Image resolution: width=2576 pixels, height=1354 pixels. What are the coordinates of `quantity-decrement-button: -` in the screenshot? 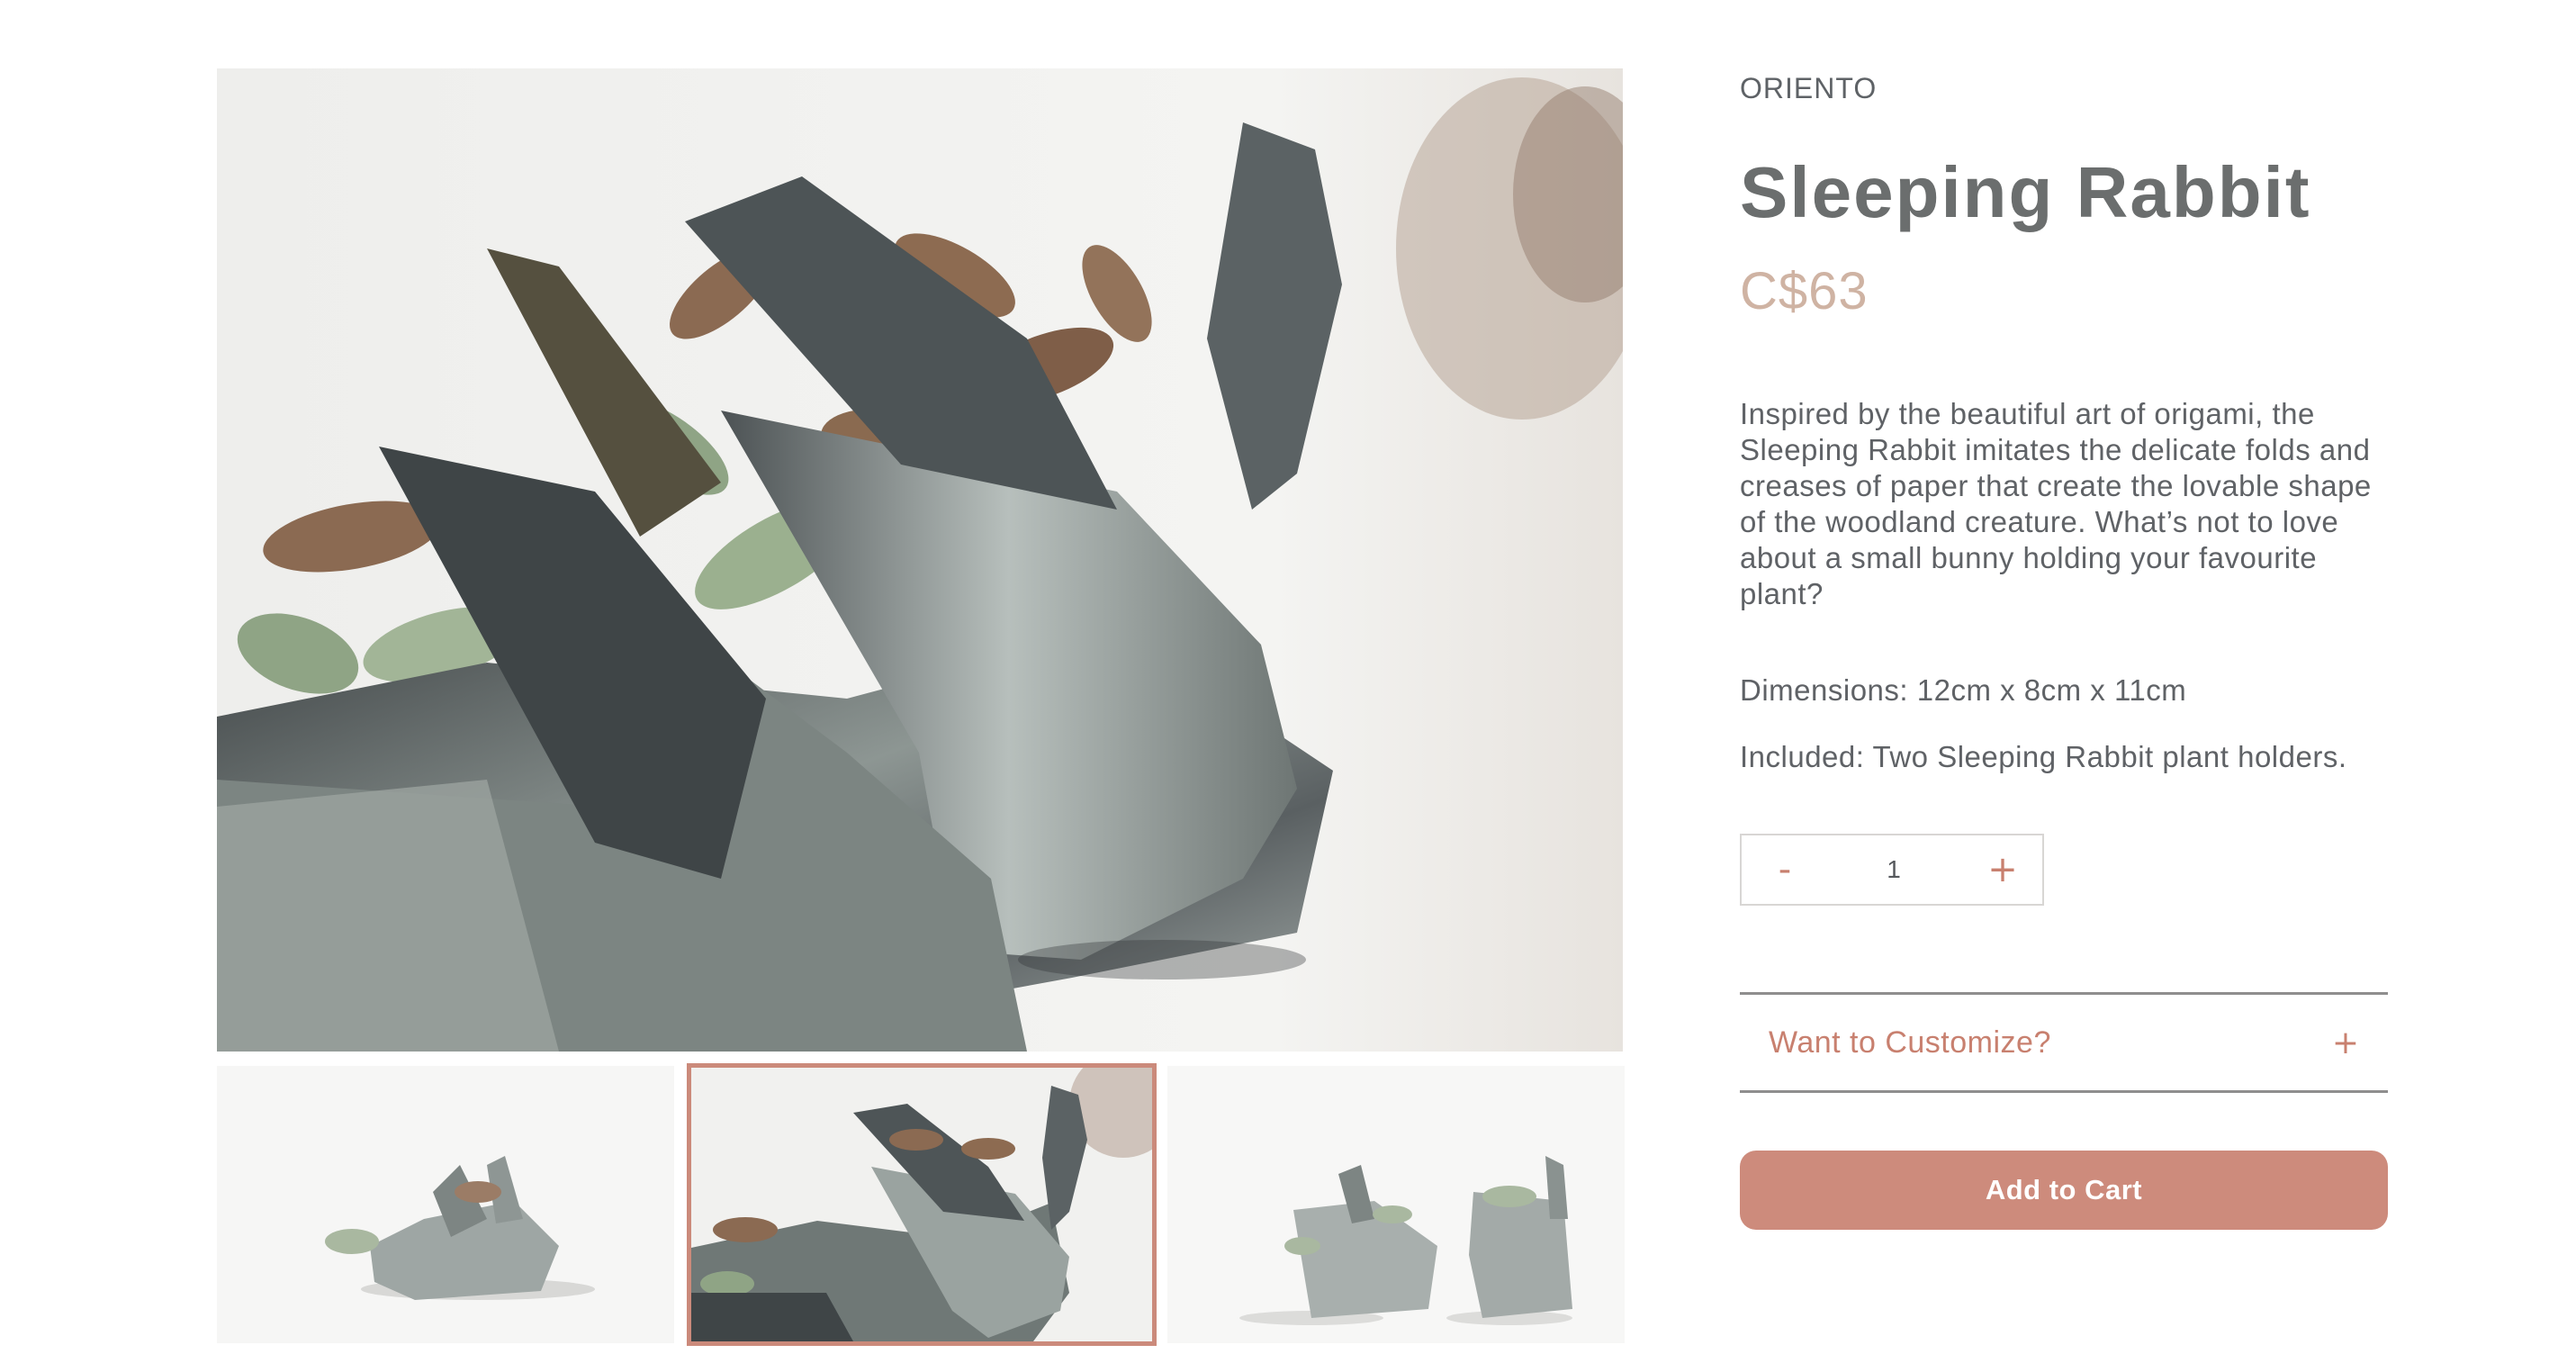 It's located at (1785, 870).